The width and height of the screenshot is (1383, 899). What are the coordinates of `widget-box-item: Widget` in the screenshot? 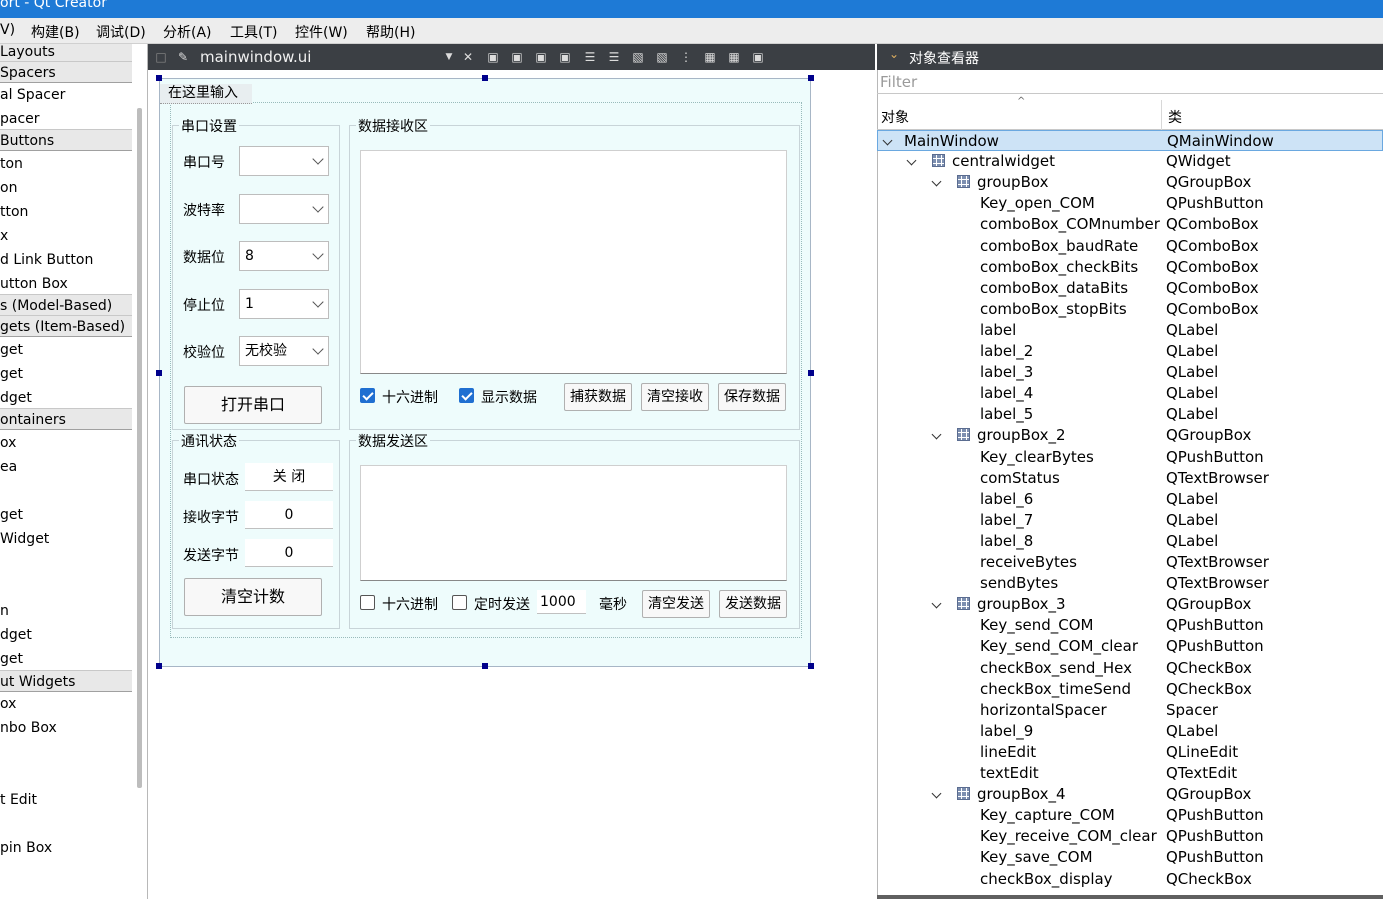 It's located at (66, 539).